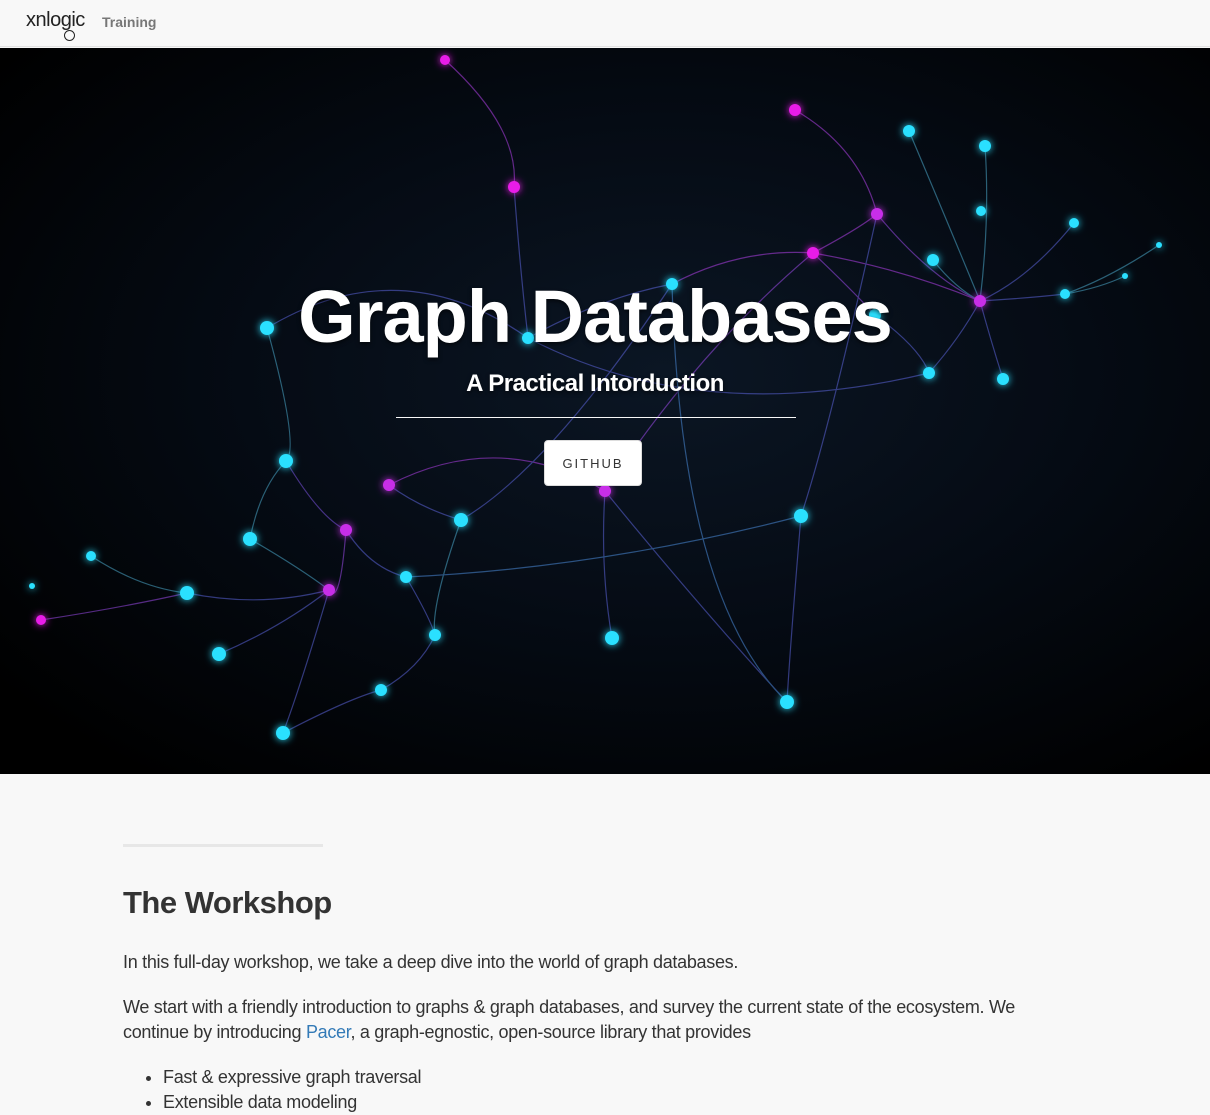 The height and width of the screenshot is (1115, 1210). Describe the element at coordinates (605, 23) in the screenshot. I see `top-navbar: xnlogic Training` at that location.